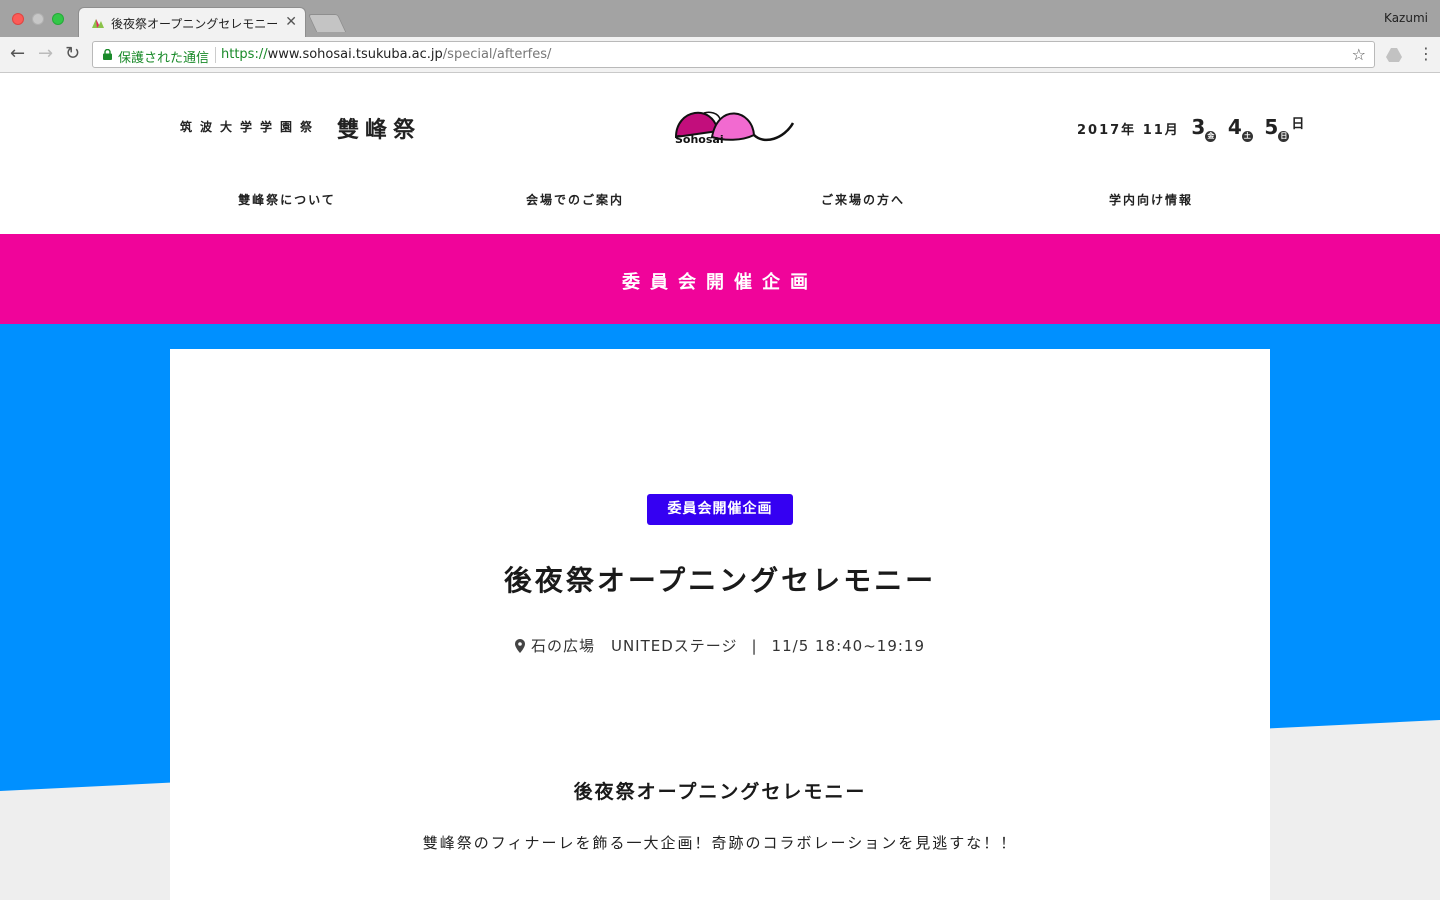  I want to click on location-pin-icon, so click(519, 646).